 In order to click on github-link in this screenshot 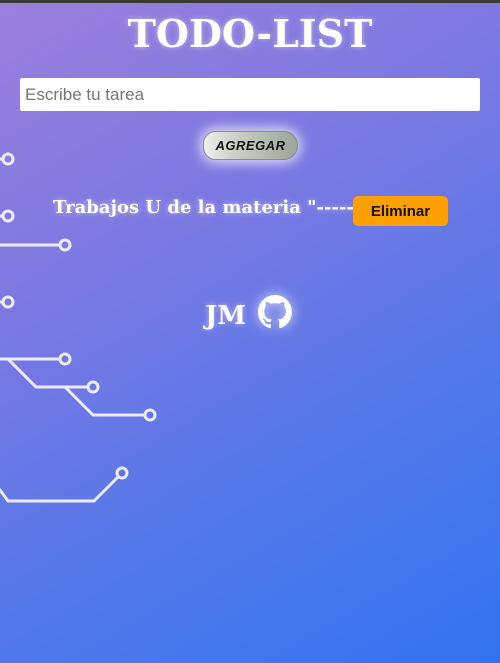, I will do `click(275, 312)`.